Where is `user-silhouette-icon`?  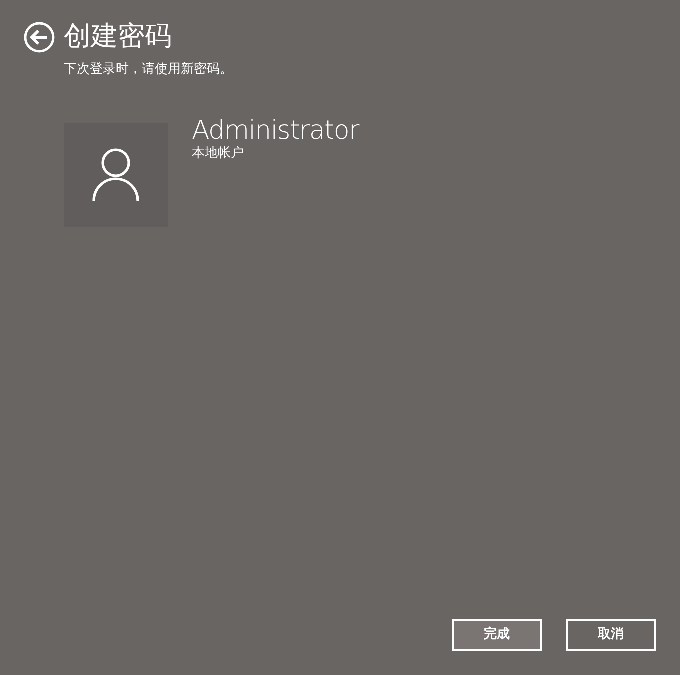
user-silhouette-icon is located at coordinates (116, 175).